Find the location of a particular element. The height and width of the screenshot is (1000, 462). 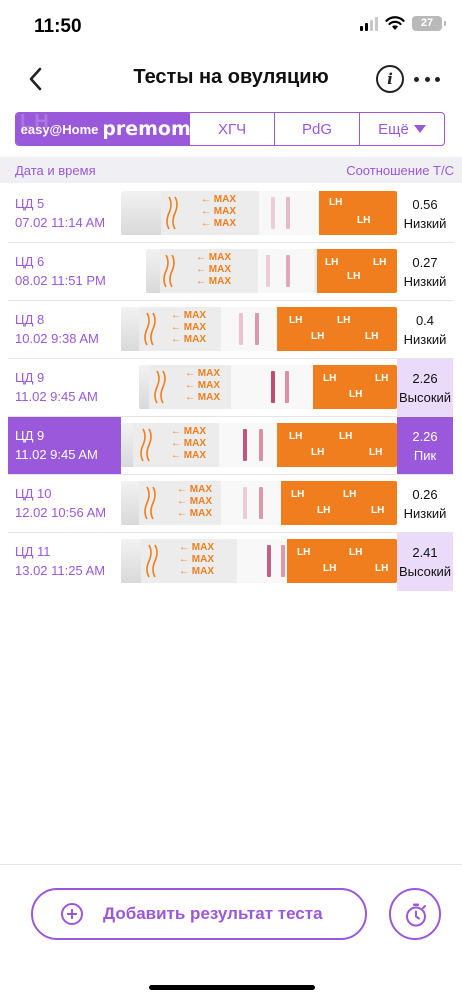

row-level-label: Пик is located at coordinates (425, 455).